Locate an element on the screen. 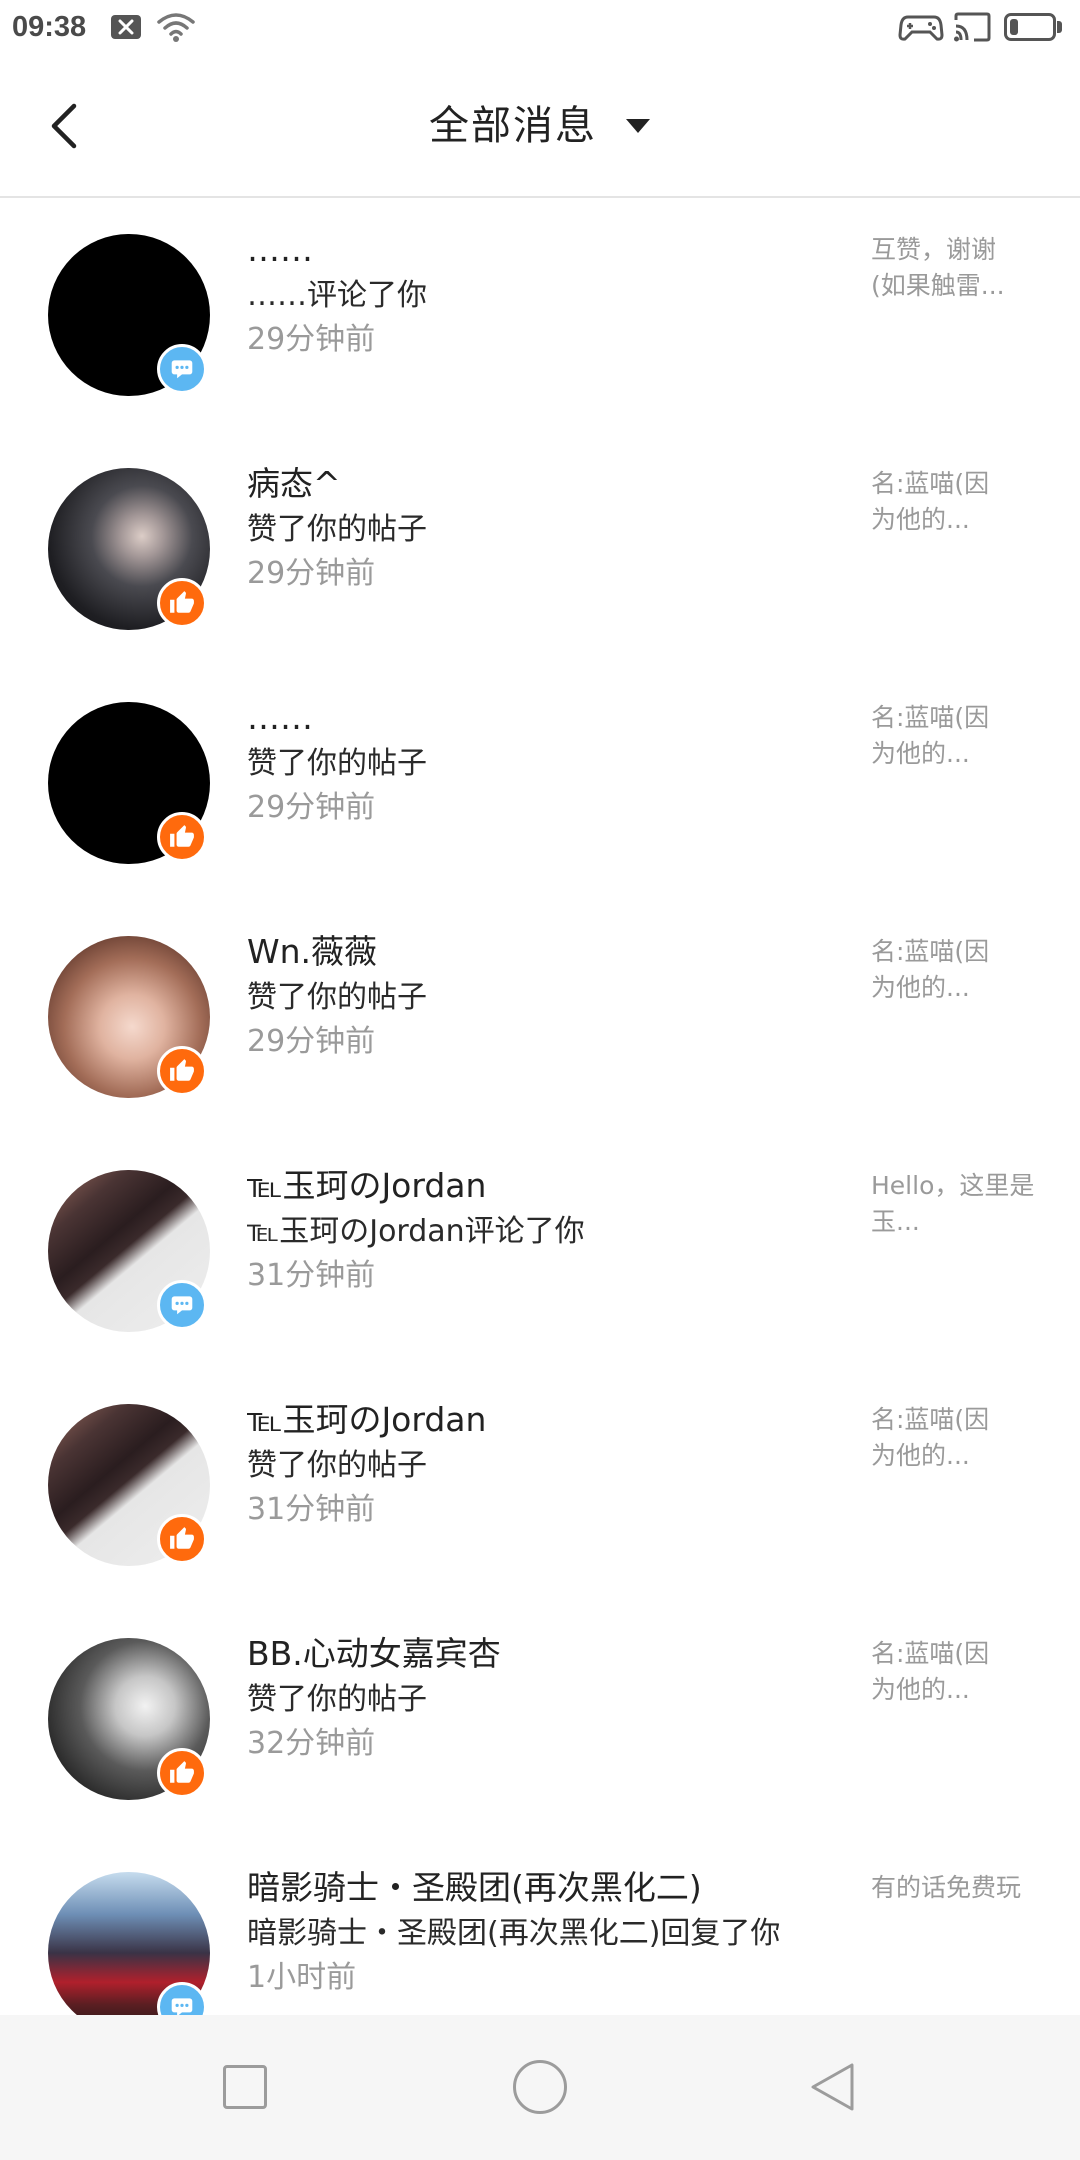  message-action: ℡玉珂のJordan评论了你 is located at coordinates (416, 1231).